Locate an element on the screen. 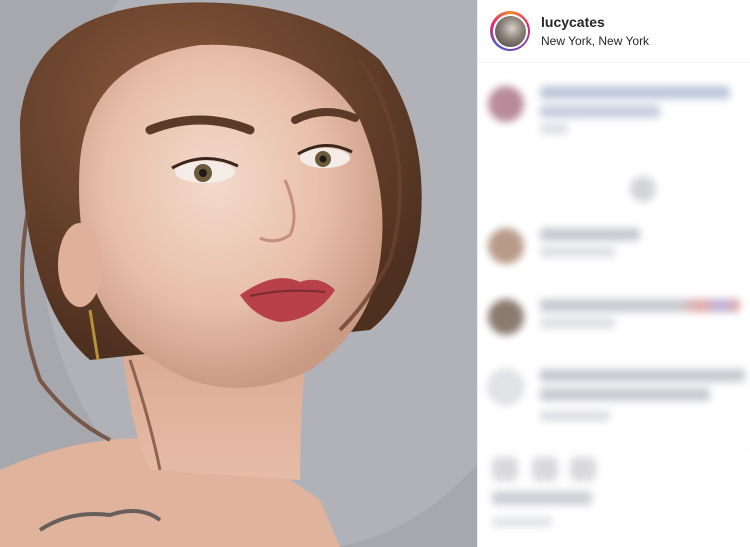 The height and width of the screenshot is (547, 750). load-more-button is located at coordinates (643, 189).